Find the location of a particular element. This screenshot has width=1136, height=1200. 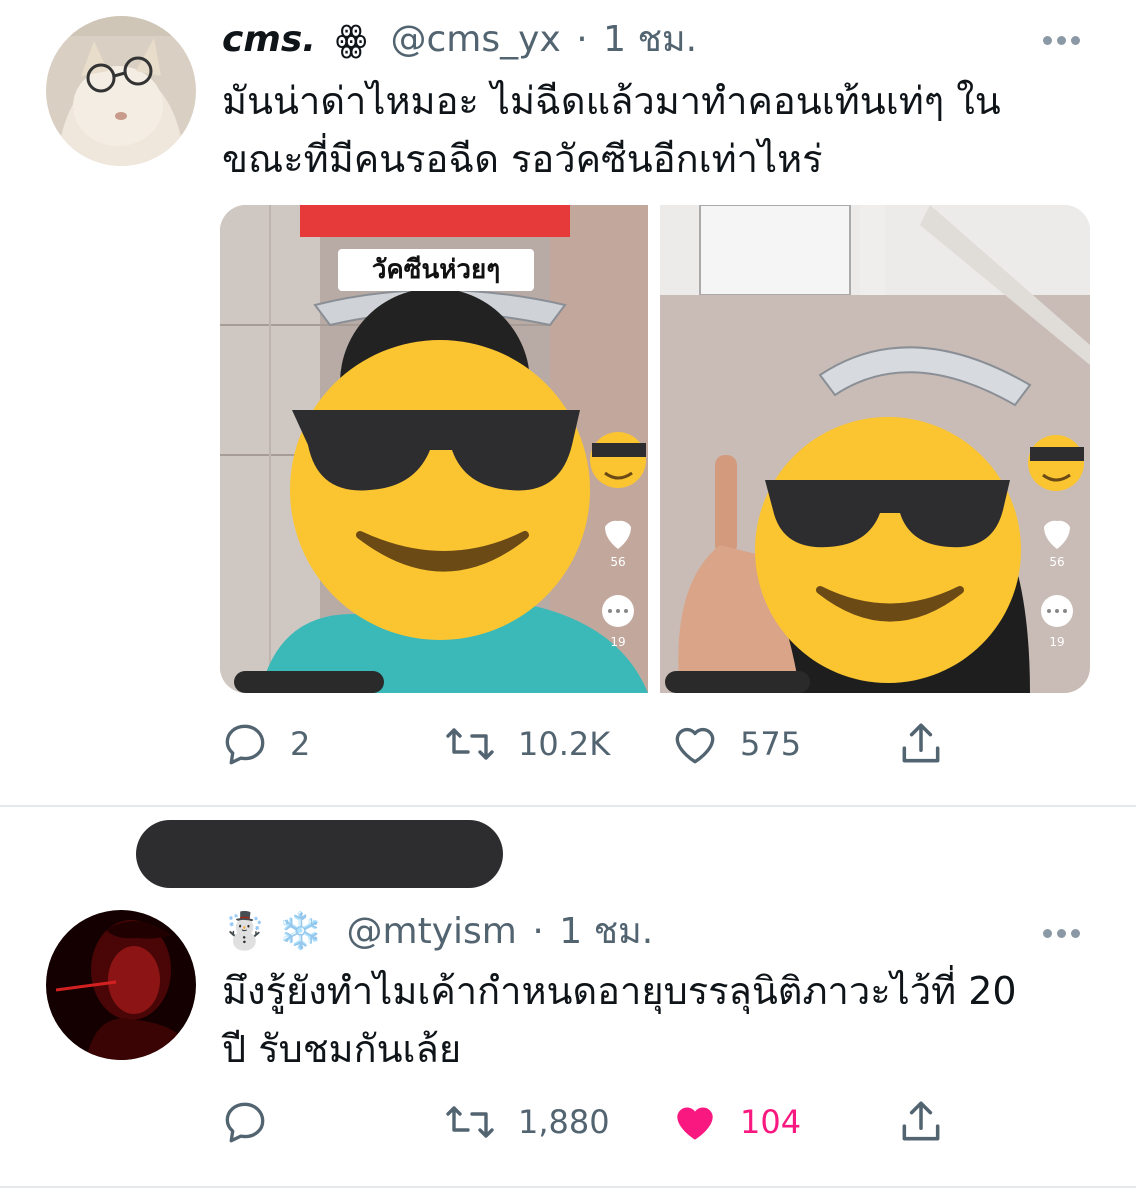

retweet-button: 1,880 is located at coordinates (526, 1122).